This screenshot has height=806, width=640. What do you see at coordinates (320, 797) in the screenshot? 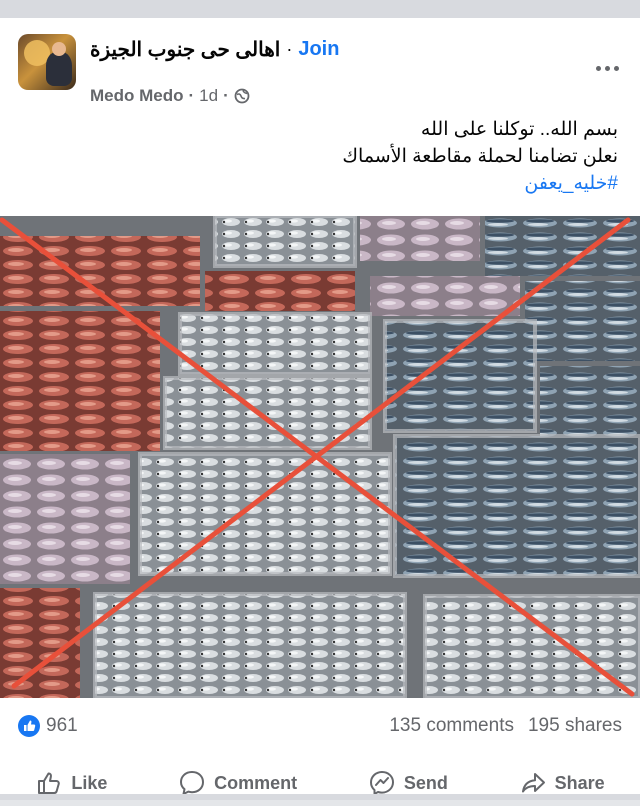
I see `bottom-divider` at bounding box center [320, 797].